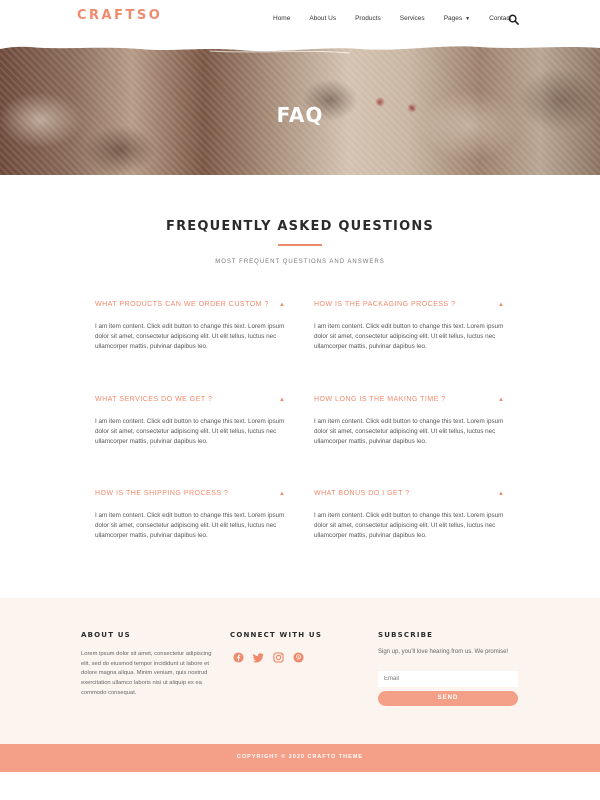 This screenshot has width=600, height=800. Describe the element at coordinates (281, 18) in the screenshot. I see `nav-home: Home` at that location.